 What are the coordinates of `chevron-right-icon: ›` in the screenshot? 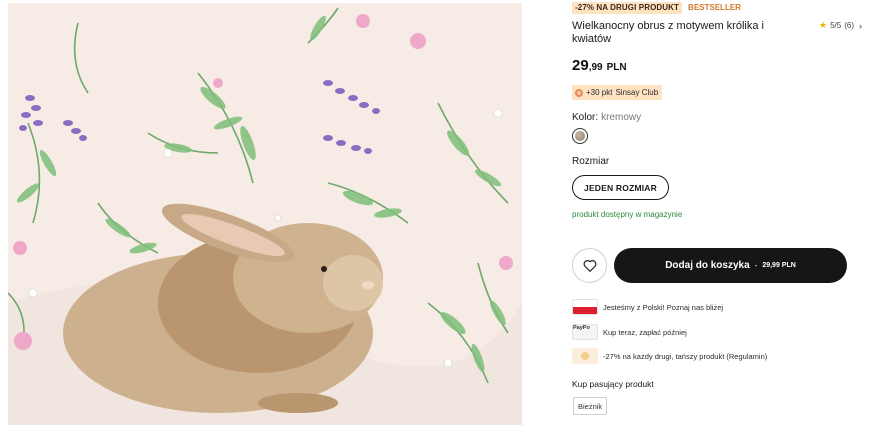 It's located at (860, 25).